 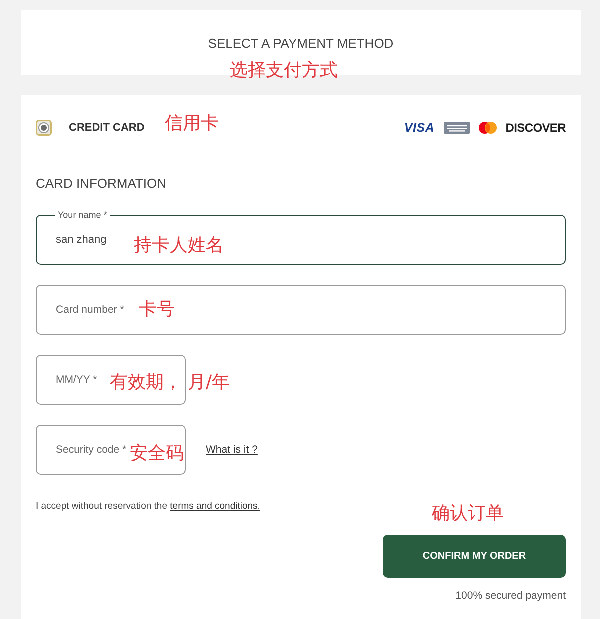 What do you see at coordinates (536, 128) in the screenshot?
I see `card-brand-logo: DISCOVER` at bounding box center [536, 128].